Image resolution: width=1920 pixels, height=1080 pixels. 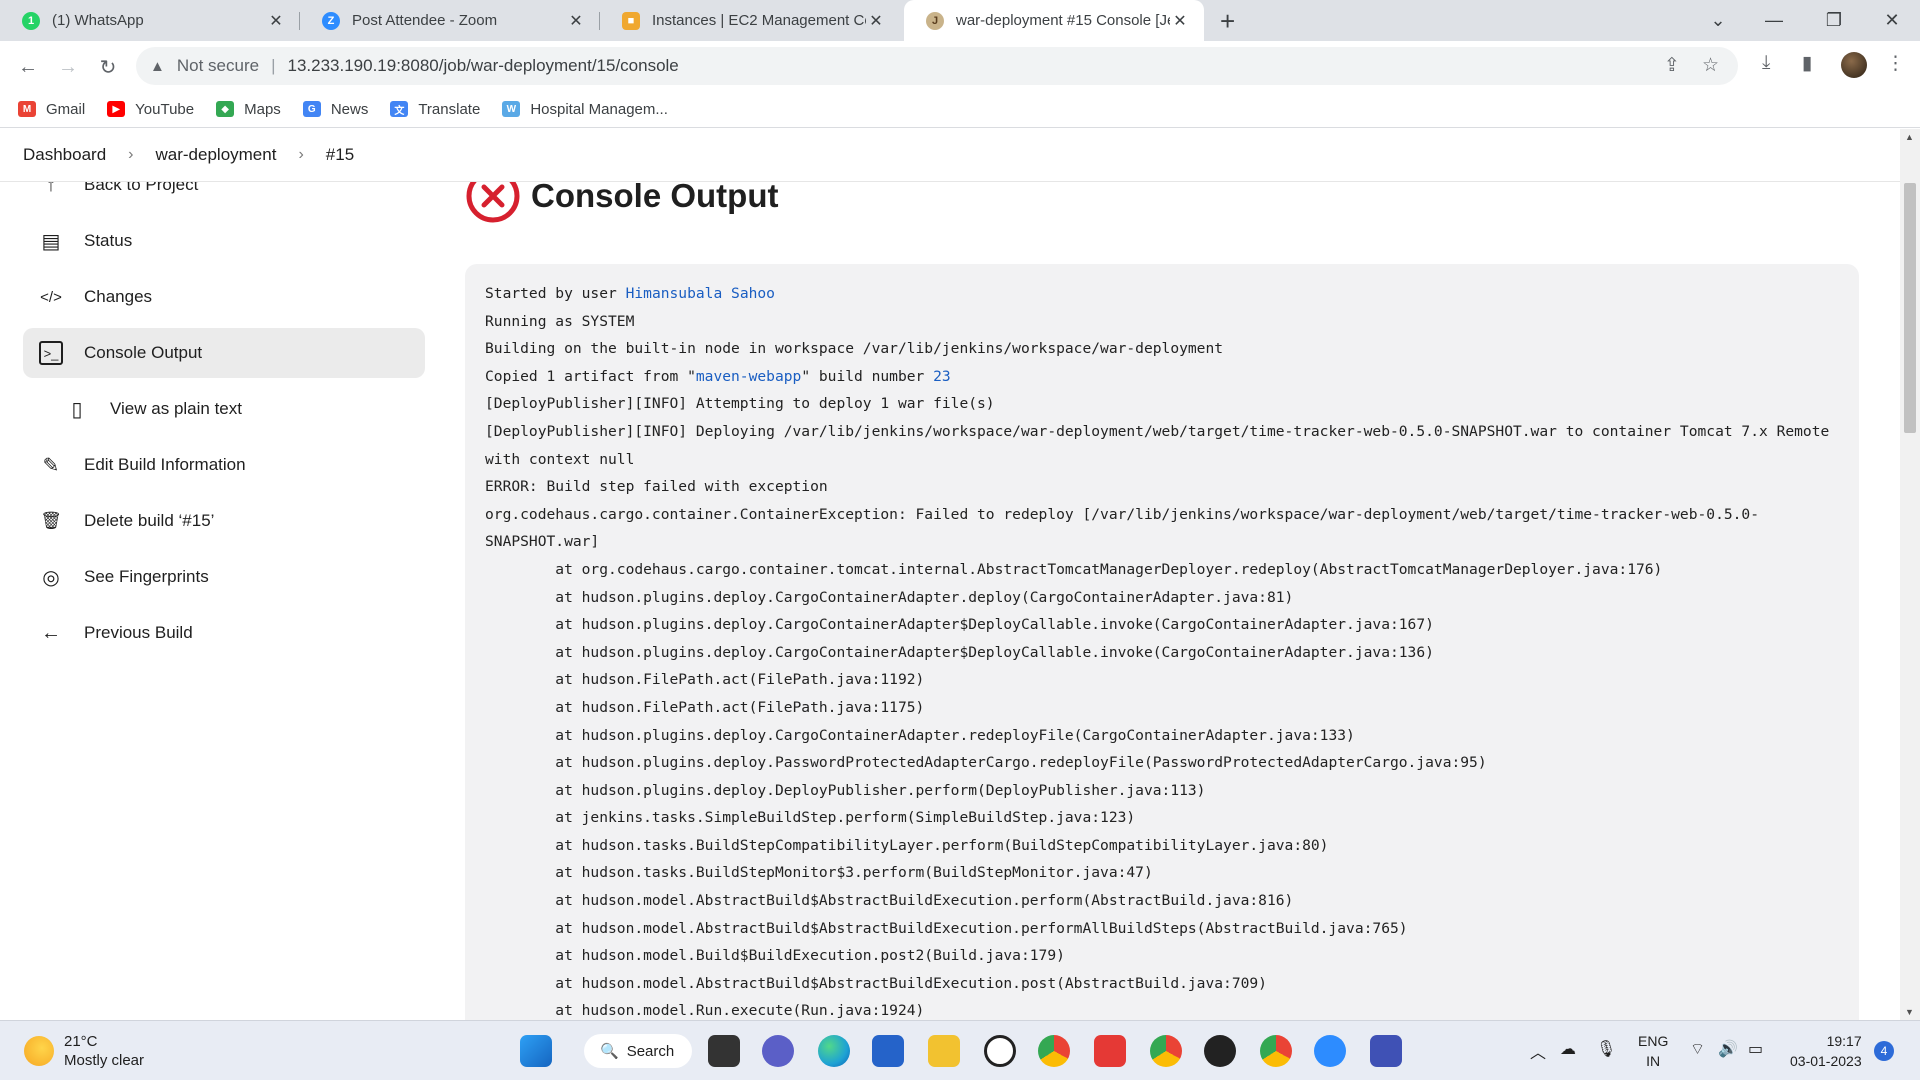 I want to click on sidebar-item-changes: </> Changes, so click(x=224, y=297).